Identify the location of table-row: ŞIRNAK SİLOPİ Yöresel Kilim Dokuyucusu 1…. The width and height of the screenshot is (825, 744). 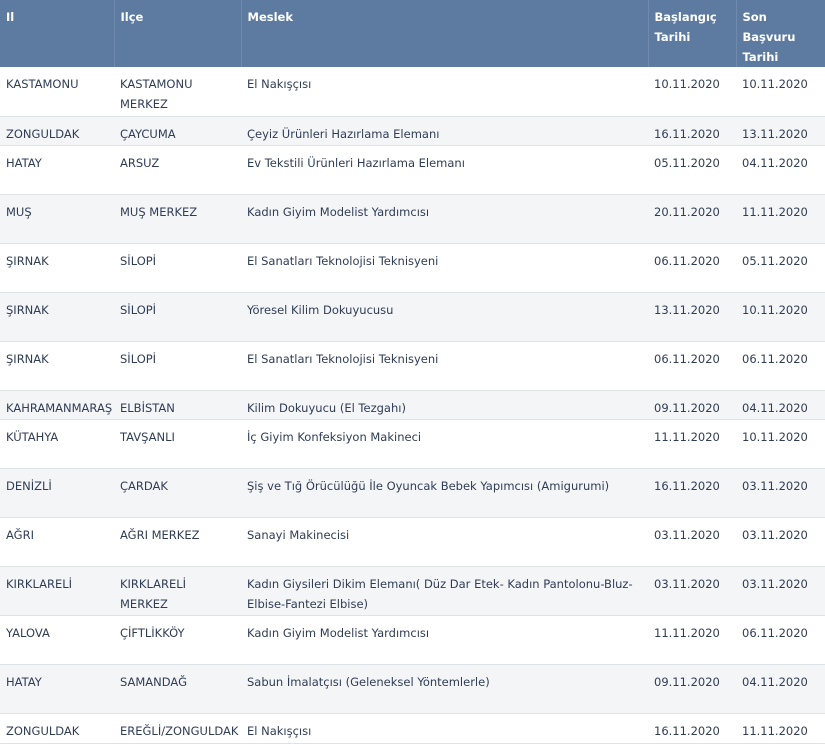
(412, 317).